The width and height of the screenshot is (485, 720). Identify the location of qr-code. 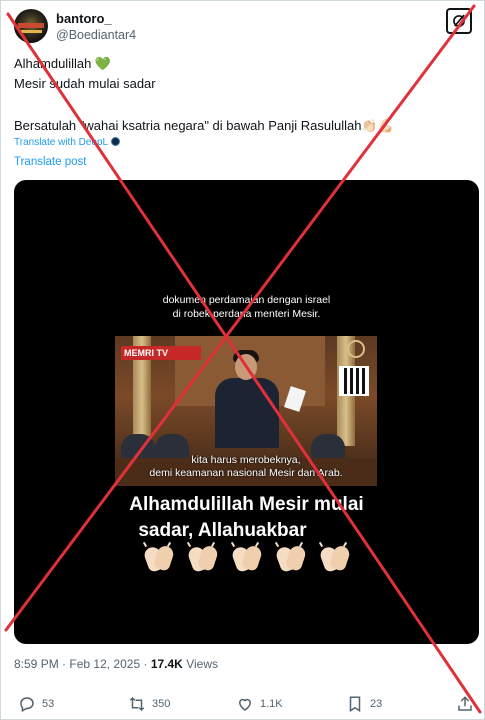
(354, 381).